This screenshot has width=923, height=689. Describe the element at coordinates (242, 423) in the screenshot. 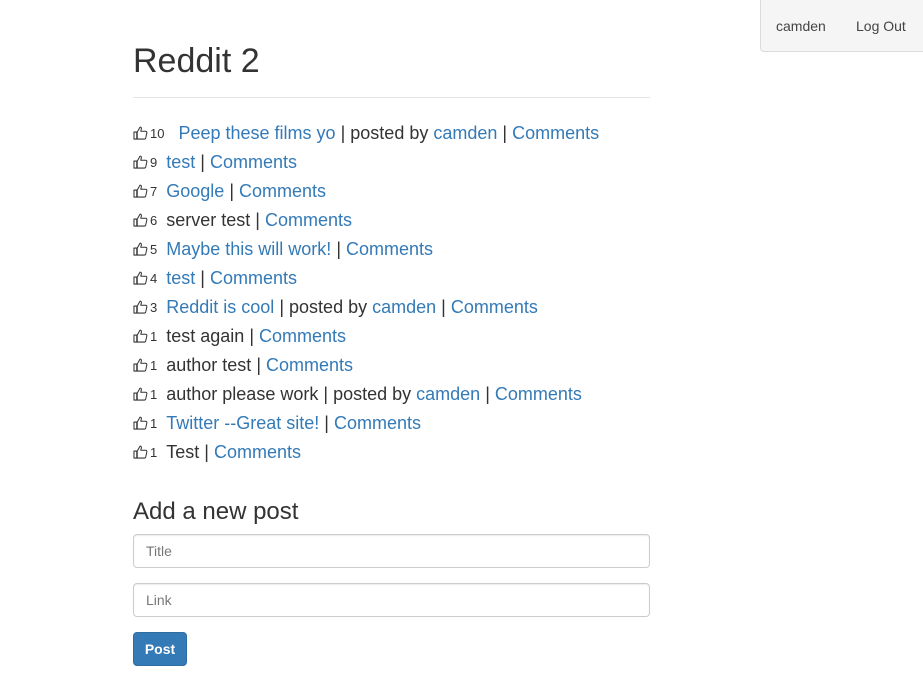

I see `post-title-link: Twitter --Great site!` at that location.